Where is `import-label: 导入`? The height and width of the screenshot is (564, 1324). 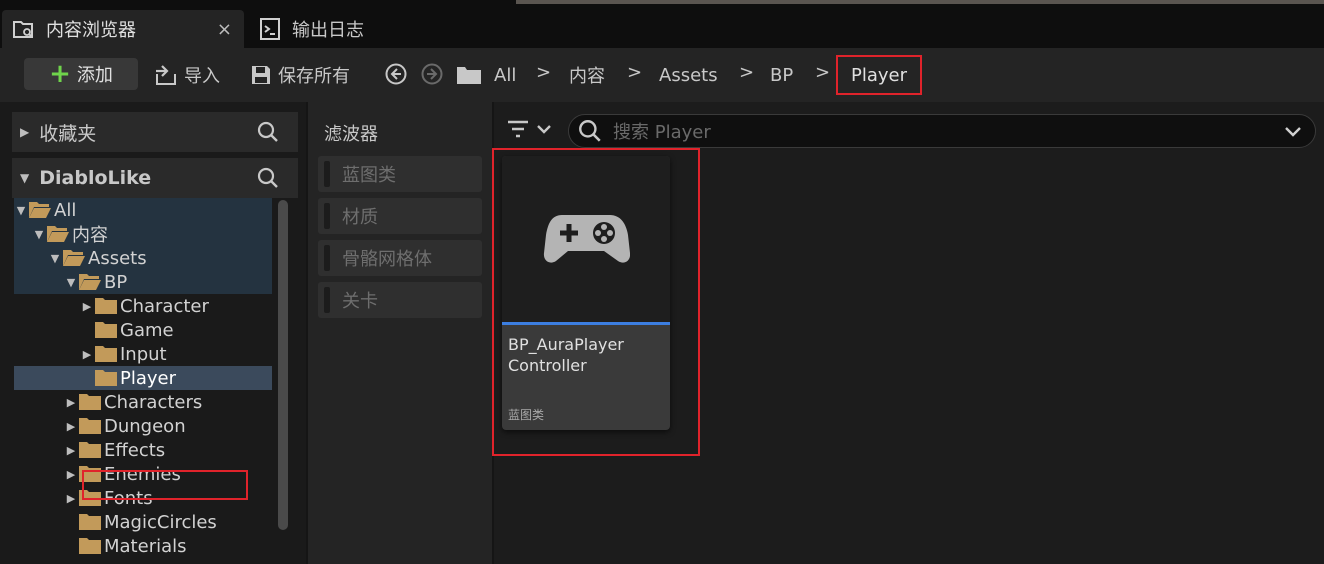
import-label: 导入 is located at coordinates (202, 76).